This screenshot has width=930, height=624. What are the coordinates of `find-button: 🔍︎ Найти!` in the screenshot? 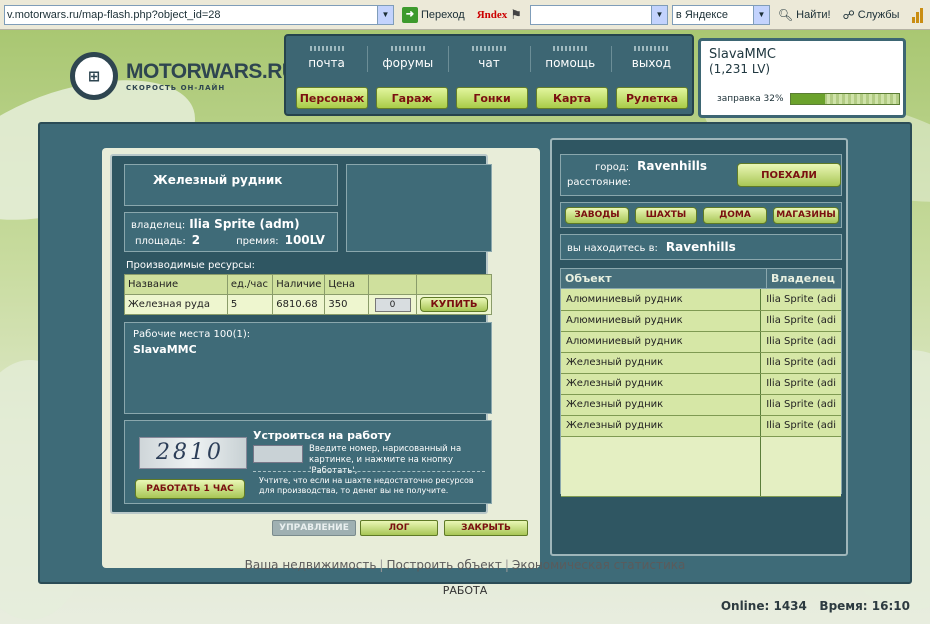 It's located at (804, 15).